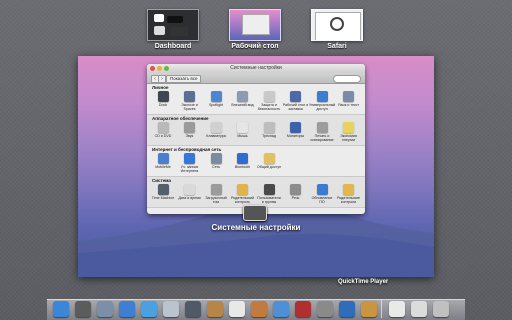 The image size is (512, 320). I want to click on space-label-desktop: Рабочий стол, so click(255, 46).